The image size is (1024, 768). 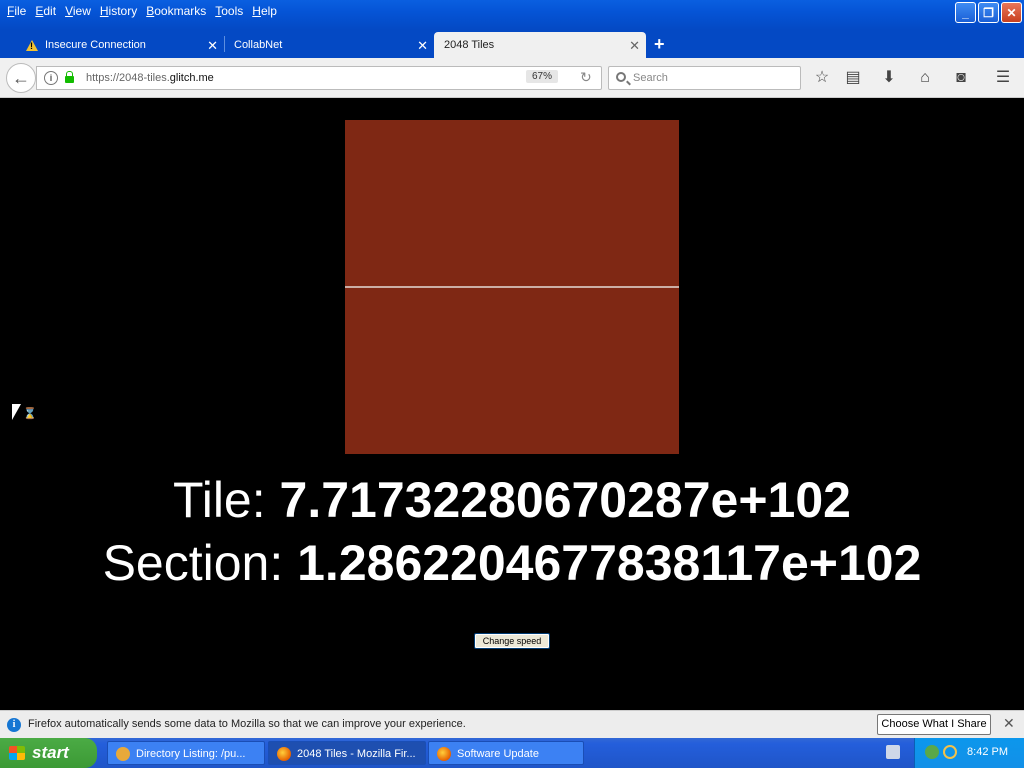 What do you see at coordinates (177, 11) in the screenshot?
I see `menu-bookmarks: Bookmarks` at bounding box center [177, 11].